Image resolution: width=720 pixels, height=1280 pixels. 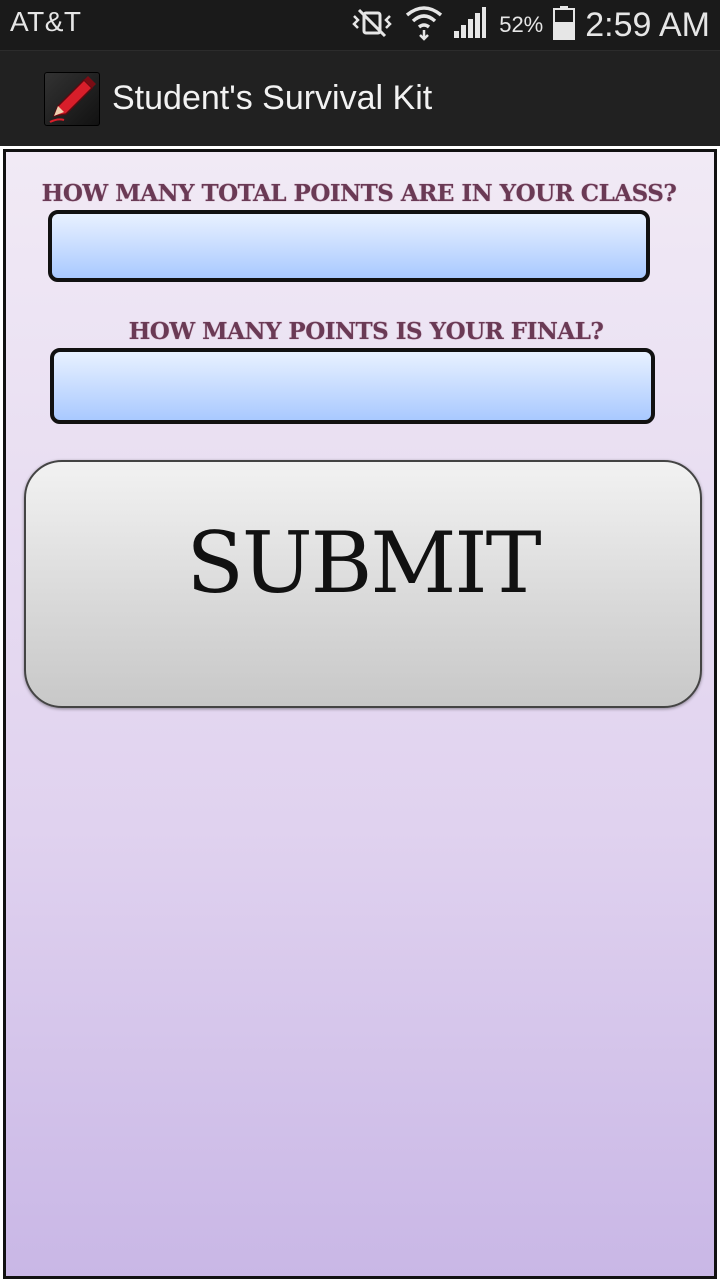 I want to click on submit-button-label: SUBMIT, so click(x=363, y=563).